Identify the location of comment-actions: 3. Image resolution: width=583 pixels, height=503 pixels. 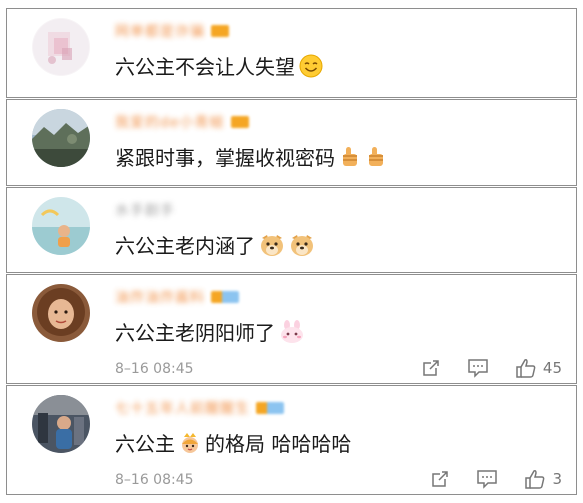
(483, 479).